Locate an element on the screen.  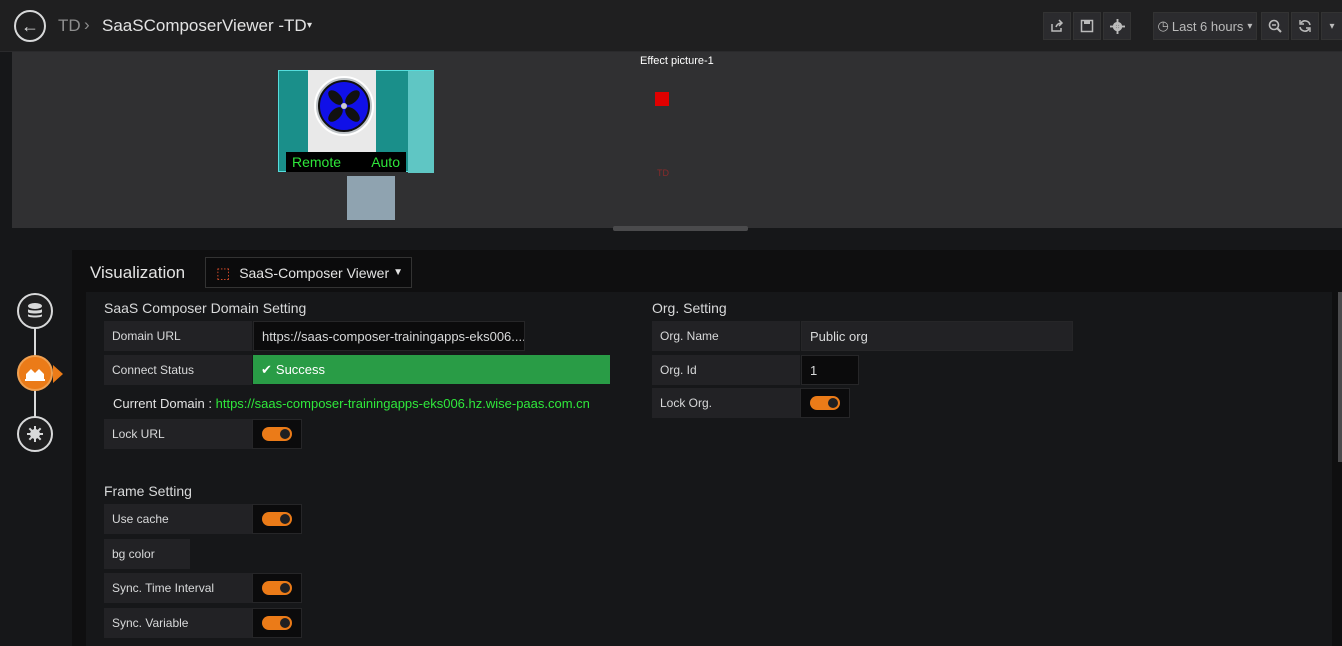
settings-button is located at coordinates (1117, 26).